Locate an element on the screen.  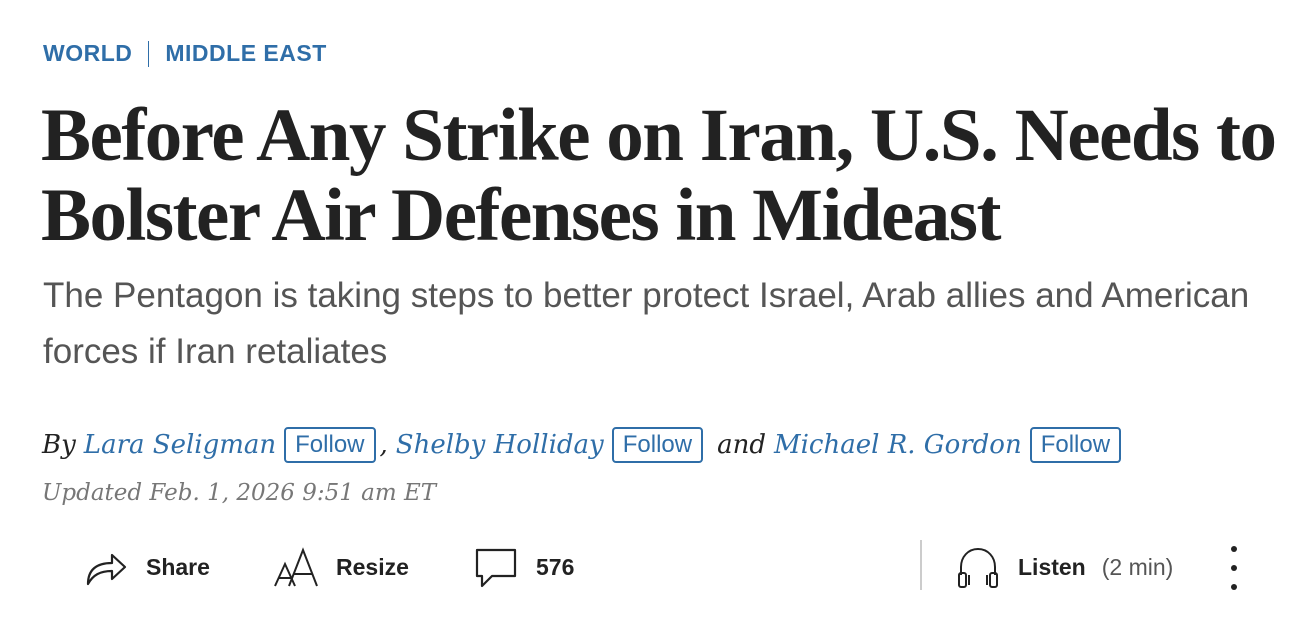
share-button: Share is located at coordinates (147, 567).